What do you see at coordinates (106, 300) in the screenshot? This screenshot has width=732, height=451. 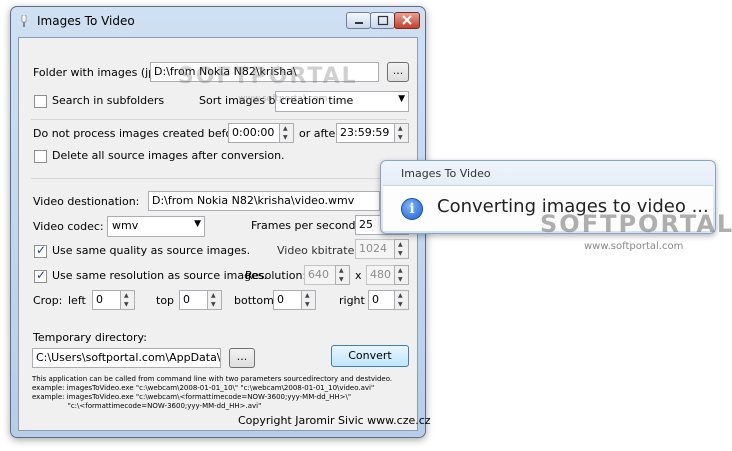 I see `crop-left-value: 0` at bounding box center [106, 300].